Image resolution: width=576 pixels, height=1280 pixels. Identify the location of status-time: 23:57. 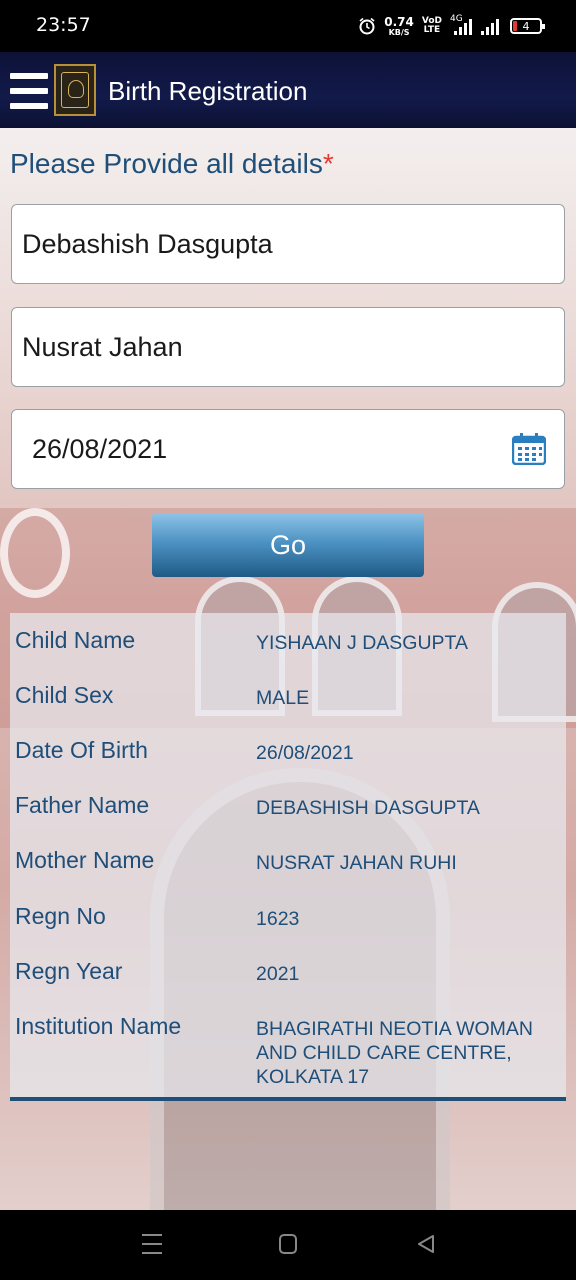
(63, 25).